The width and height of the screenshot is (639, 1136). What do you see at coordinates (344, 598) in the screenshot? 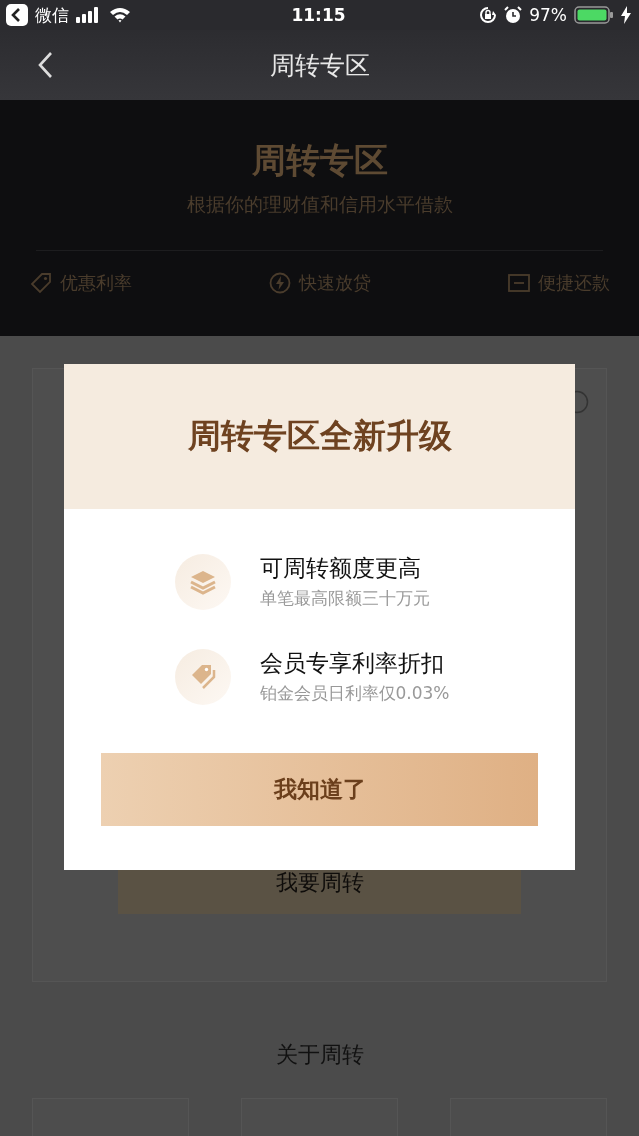
I see `benefit-subtitle: 单笔最高限额三十万元` at bounding box center [344, 598].